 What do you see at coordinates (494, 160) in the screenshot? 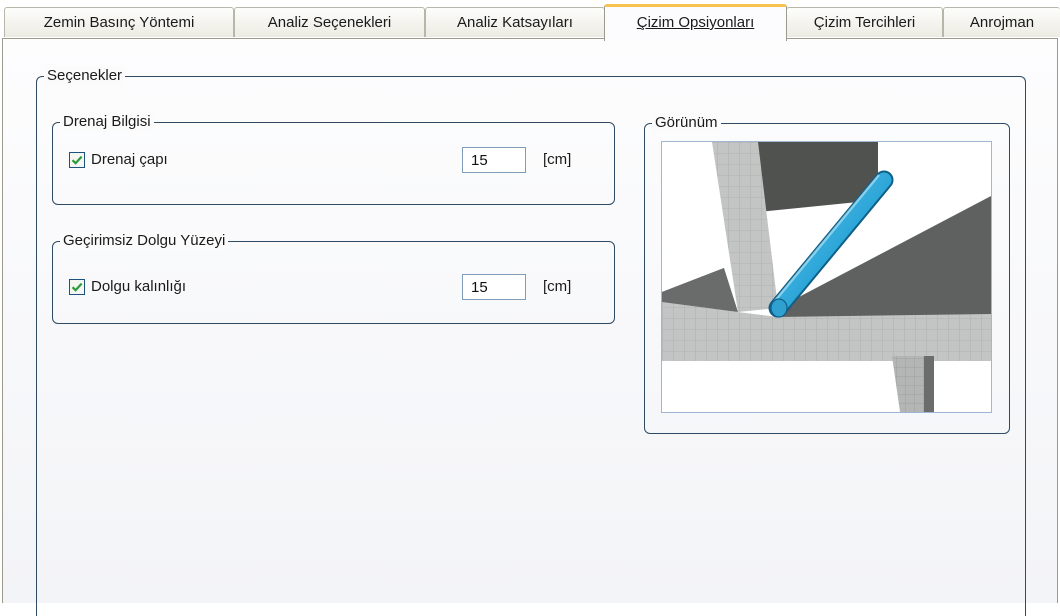
I see `drainage-diameter-input` at bounding box center [494, 160].